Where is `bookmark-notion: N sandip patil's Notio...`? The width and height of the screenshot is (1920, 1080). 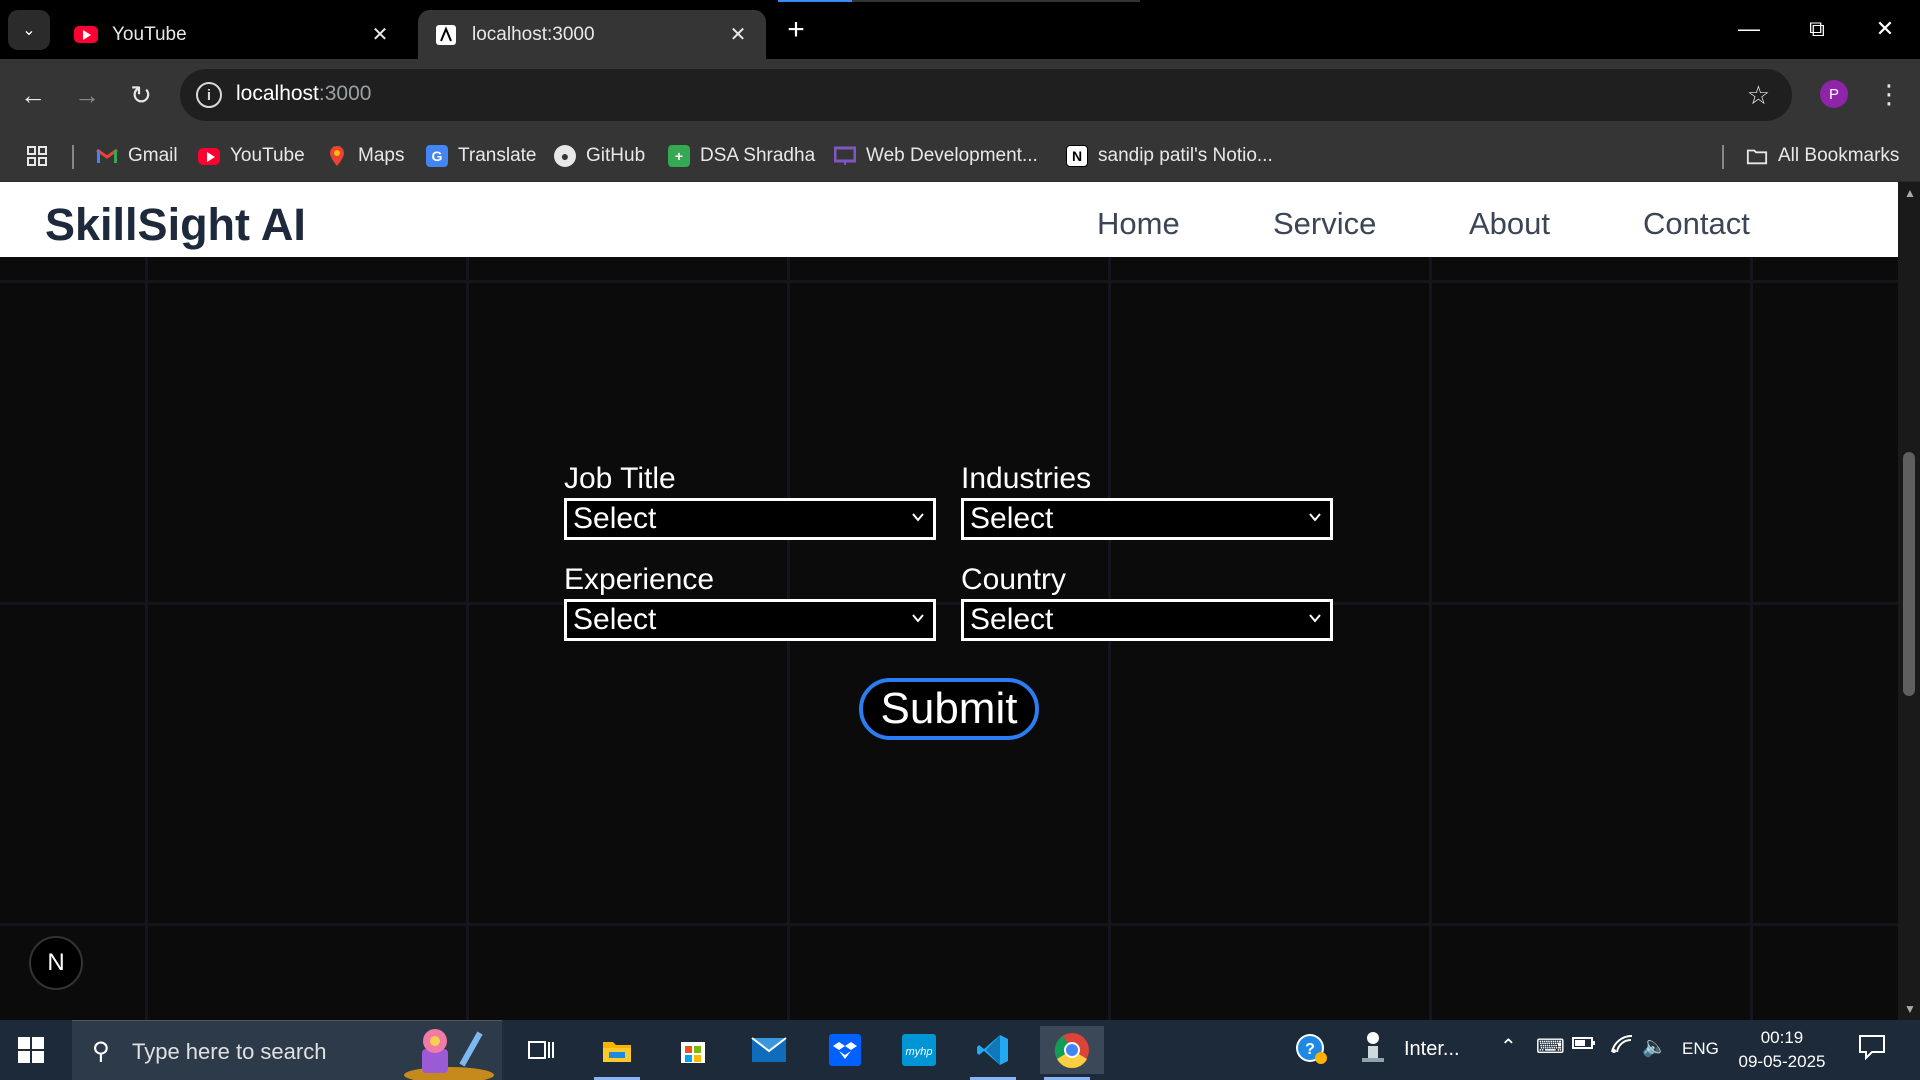
bookmark-notion: N sandip patil's Notio... is located at coordinates (1169, 156).